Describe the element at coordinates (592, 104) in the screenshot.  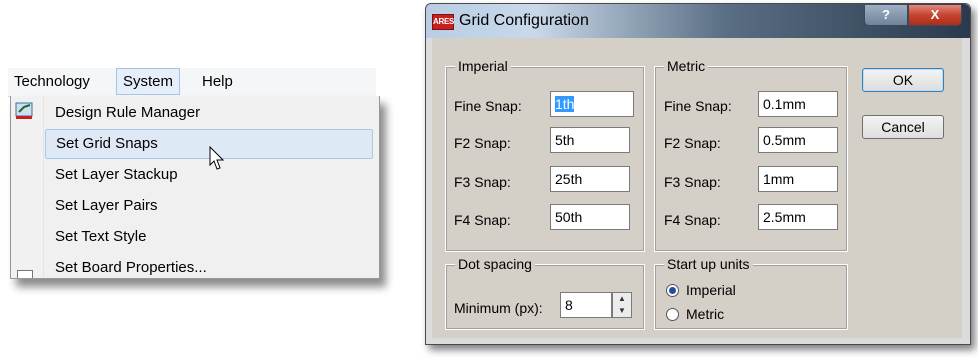
I see `imperial-fine-snap-input: 1th` at that location.